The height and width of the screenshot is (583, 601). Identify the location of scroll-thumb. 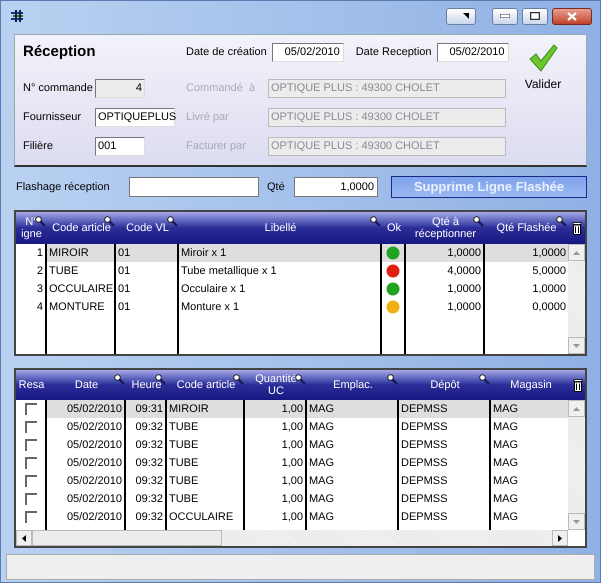
(127, 538).